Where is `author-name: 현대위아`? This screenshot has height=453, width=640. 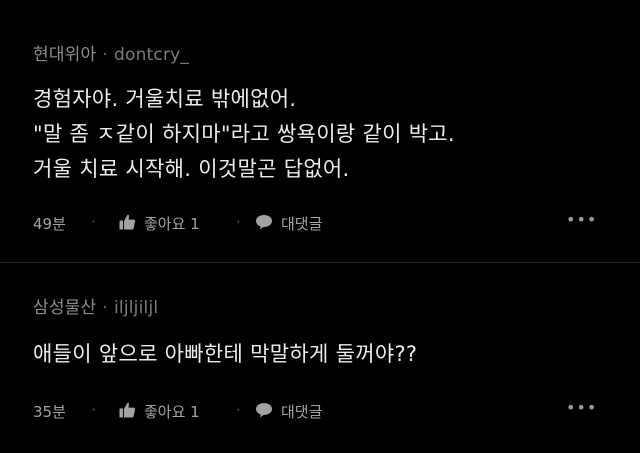
author-name: 현대위아 is located at coordinates (64, 55).